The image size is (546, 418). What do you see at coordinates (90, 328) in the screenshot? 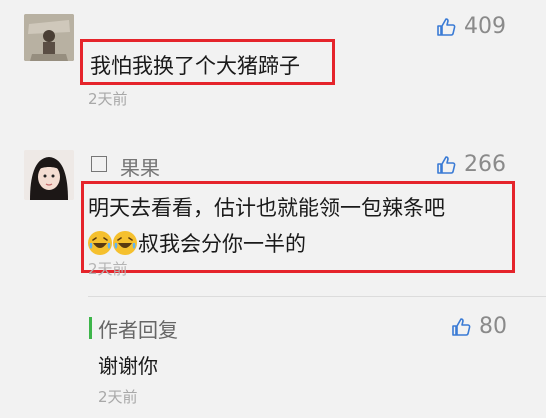
I see `author-reply-marker` at bounding box center [90, 328].